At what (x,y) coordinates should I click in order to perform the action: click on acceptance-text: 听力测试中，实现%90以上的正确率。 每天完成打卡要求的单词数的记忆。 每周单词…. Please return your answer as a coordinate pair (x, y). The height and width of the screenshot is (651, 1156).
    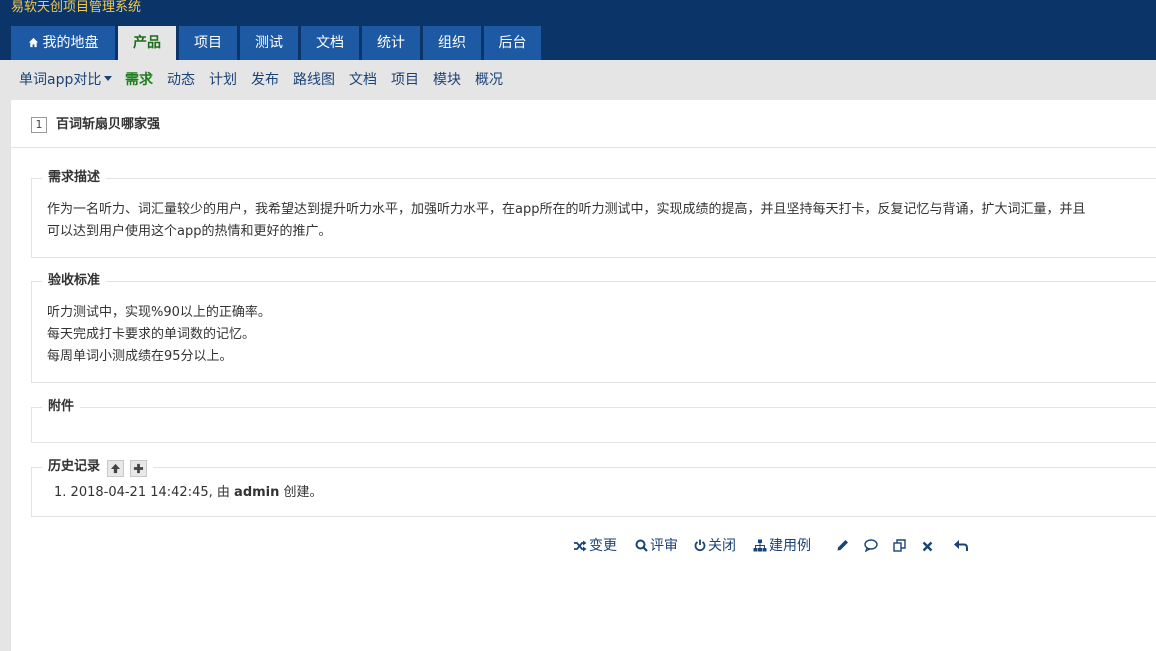
    Looking at the image, I should click on (159, 335).